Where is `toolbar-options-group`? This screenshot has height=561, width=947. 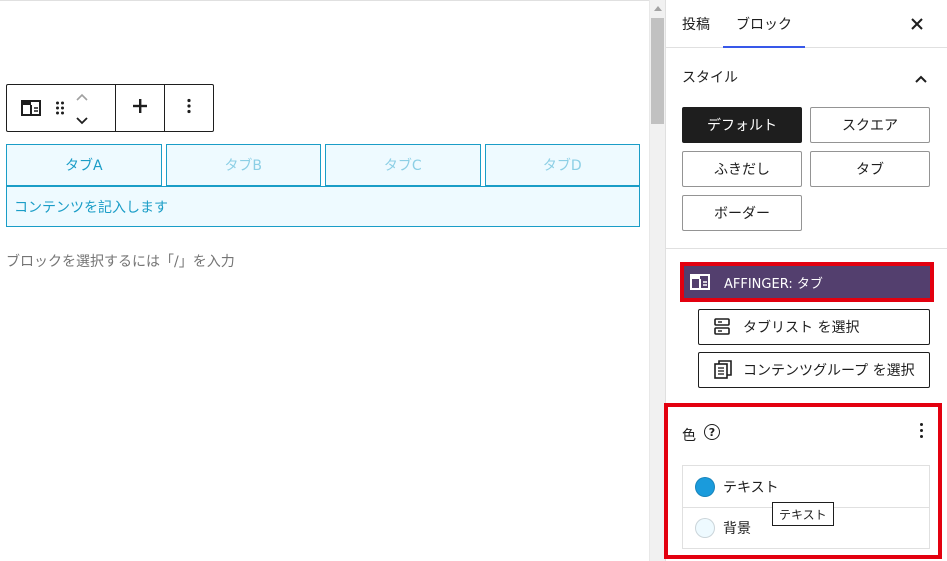 toolbar-options-group is located at coordinates (189, 108).